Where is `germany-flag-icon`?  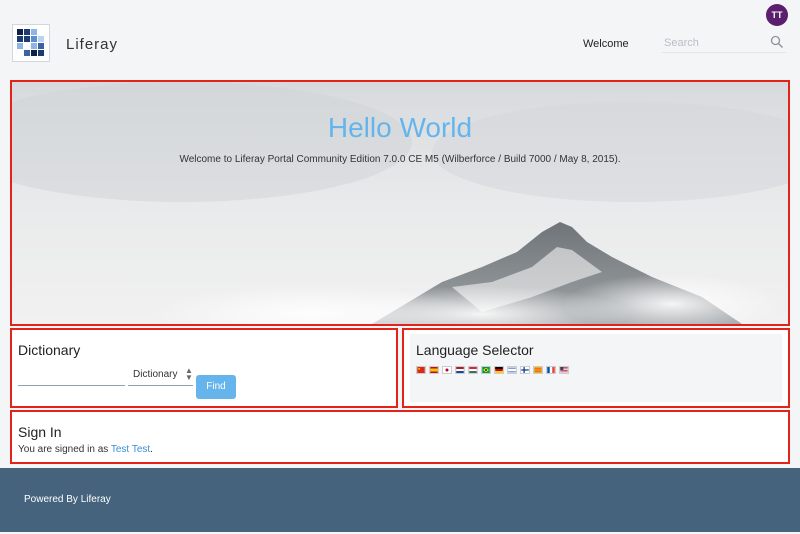 germany-flag-icon is located at coordinates (499, 370).